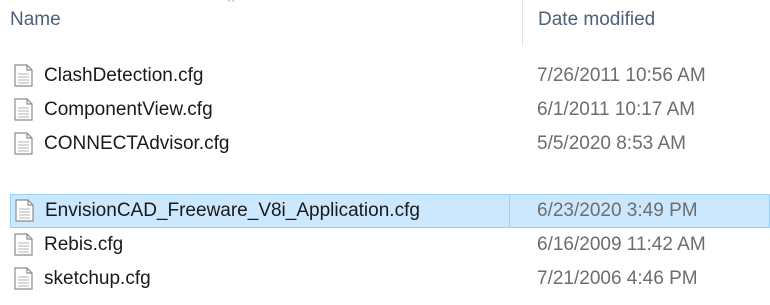  I want to click on file-date-modified: 6/16/2009 11:42 AM, so click(621, 244).